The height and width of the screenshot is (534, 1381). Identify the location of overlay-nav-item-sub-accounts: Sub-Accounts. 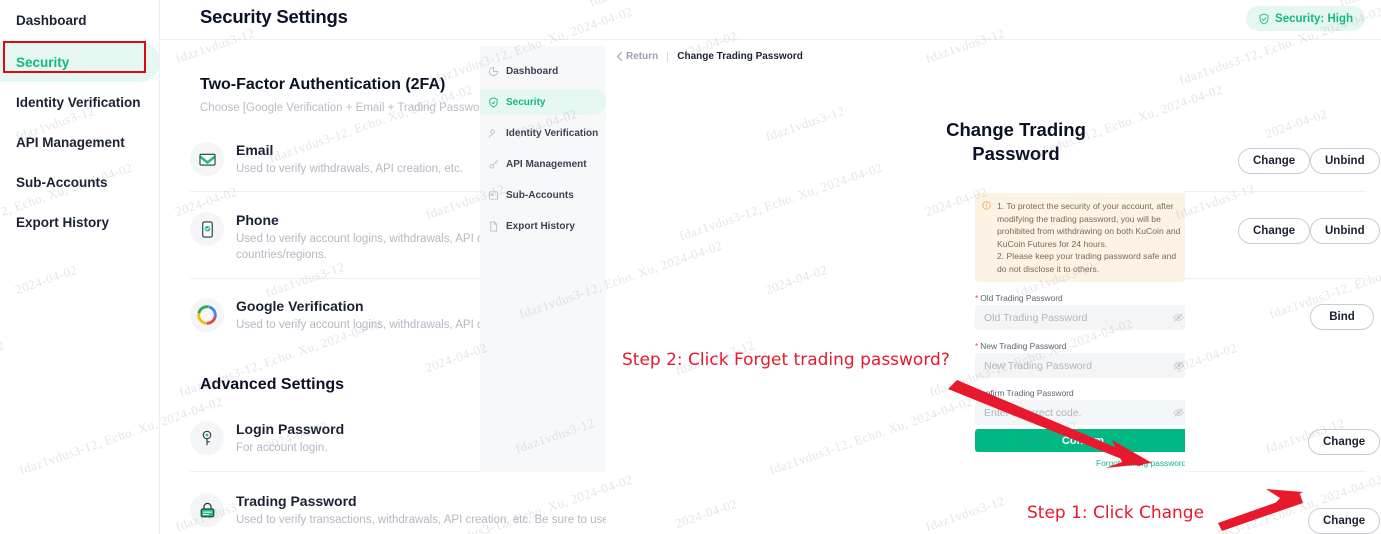
(543, 195).